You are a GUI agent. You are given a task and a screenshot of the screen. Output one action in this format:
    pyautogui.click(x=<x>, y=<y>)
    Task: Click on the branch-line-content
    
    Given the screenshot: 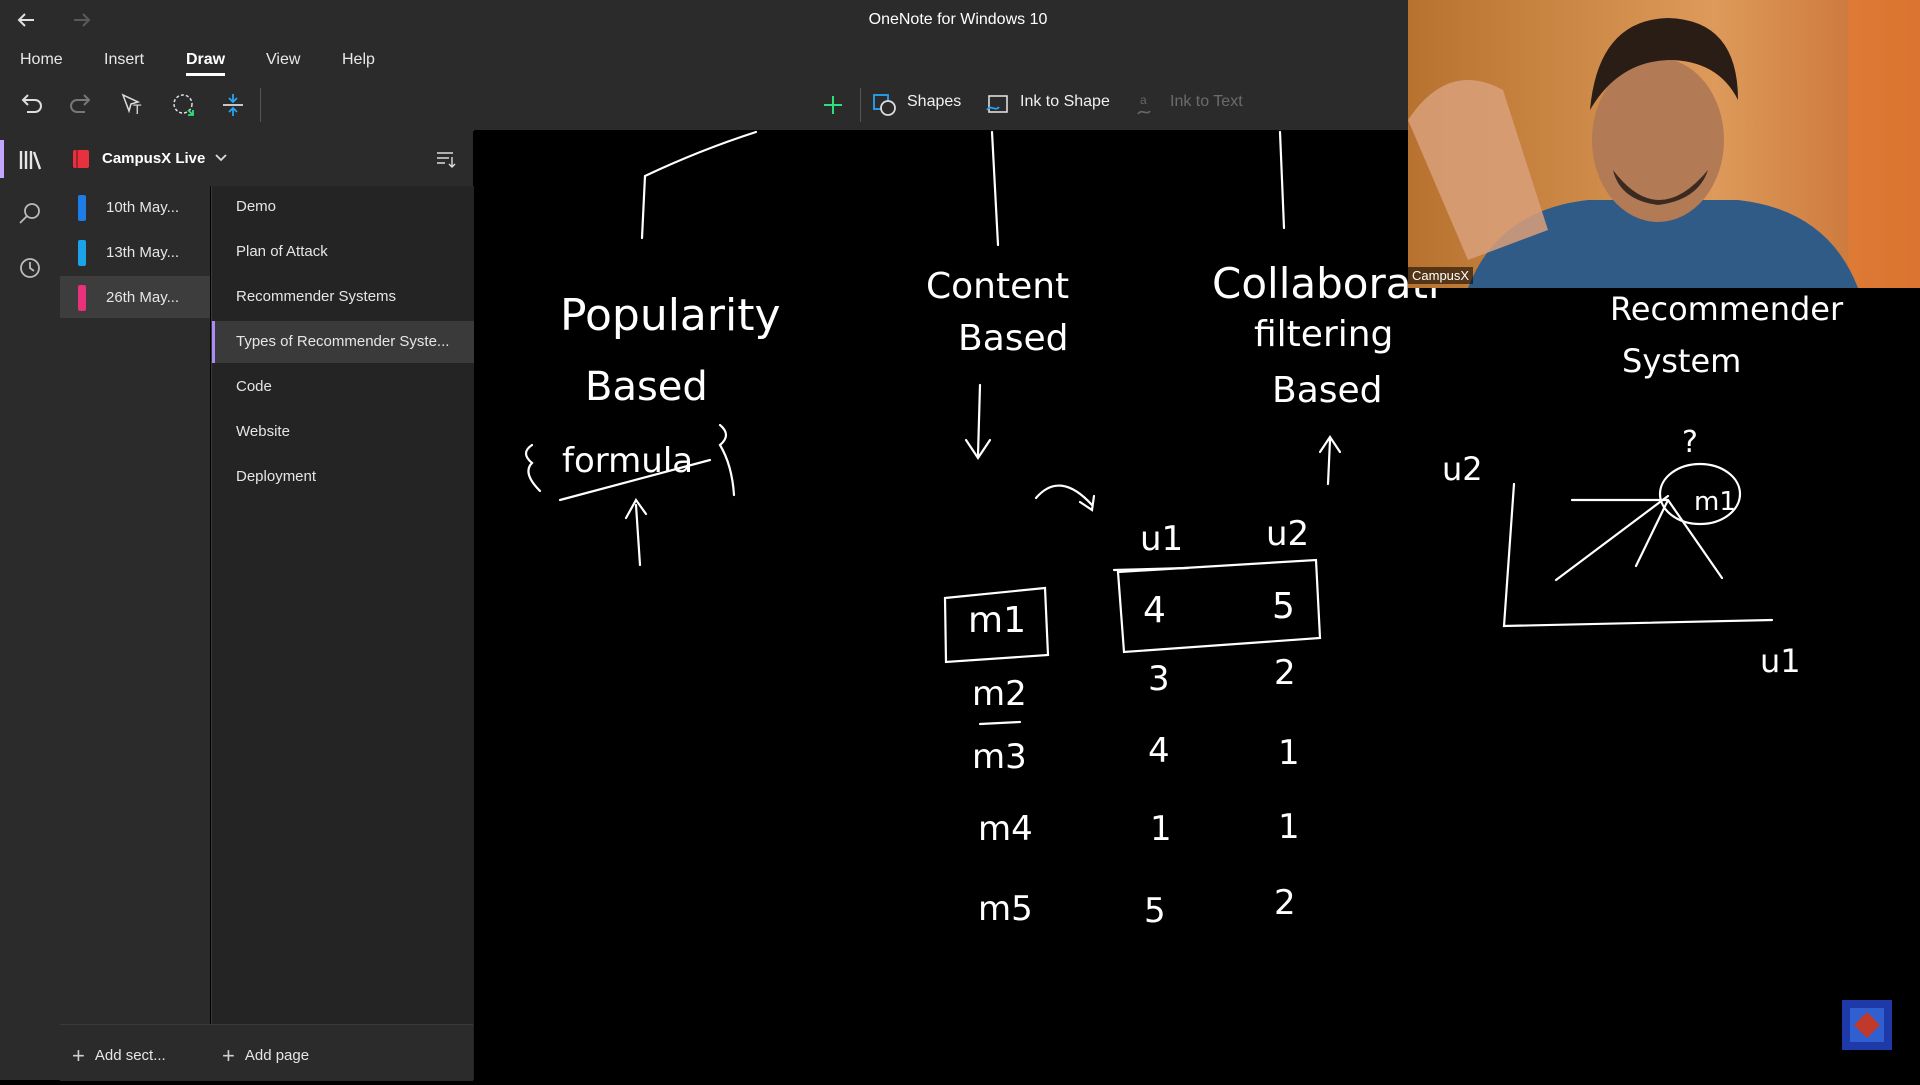 What is the action you would take?
    pyautogui.click(x=995, y=188)
    